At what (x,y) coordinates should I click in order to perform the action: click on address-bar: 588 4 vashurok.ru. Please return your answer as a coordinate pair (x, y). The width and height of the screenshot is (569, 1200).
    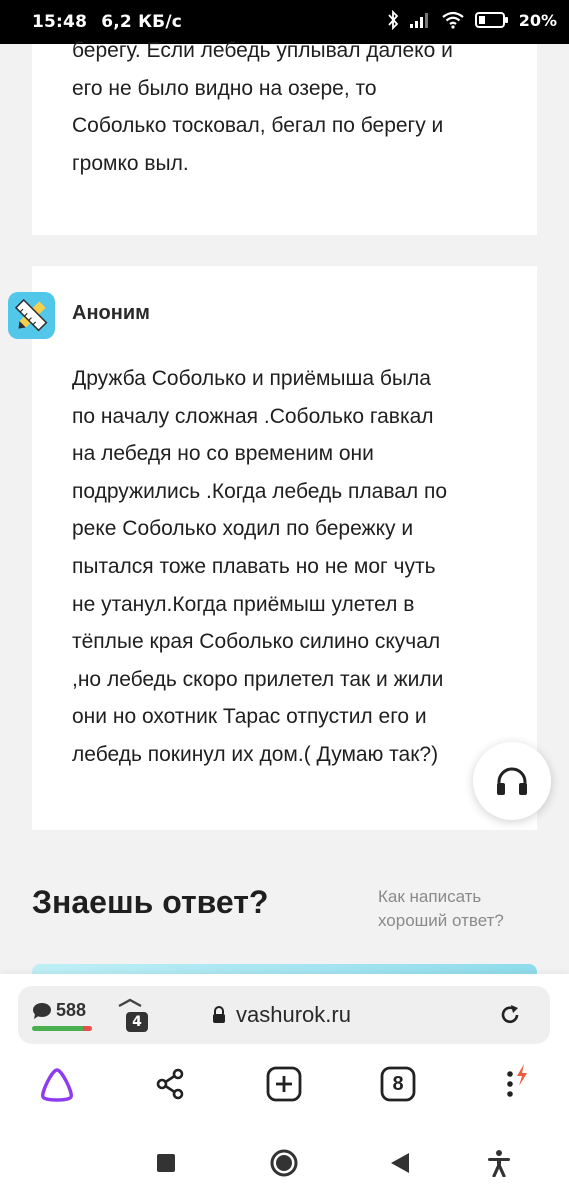
    Looking at the image, I should click on (284, 1015).